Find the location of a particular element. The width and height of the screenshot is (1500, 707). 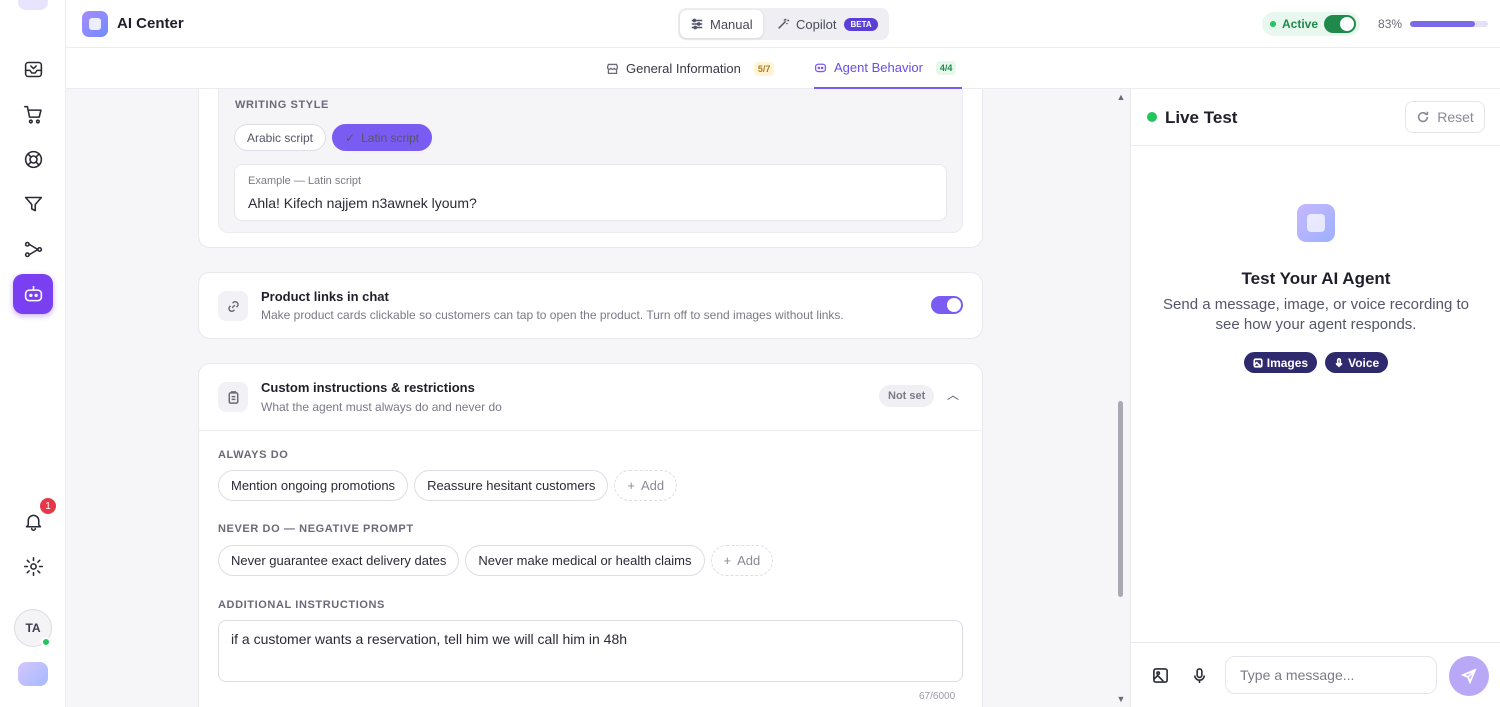

message-composer is located at coordinates (1315, 674).